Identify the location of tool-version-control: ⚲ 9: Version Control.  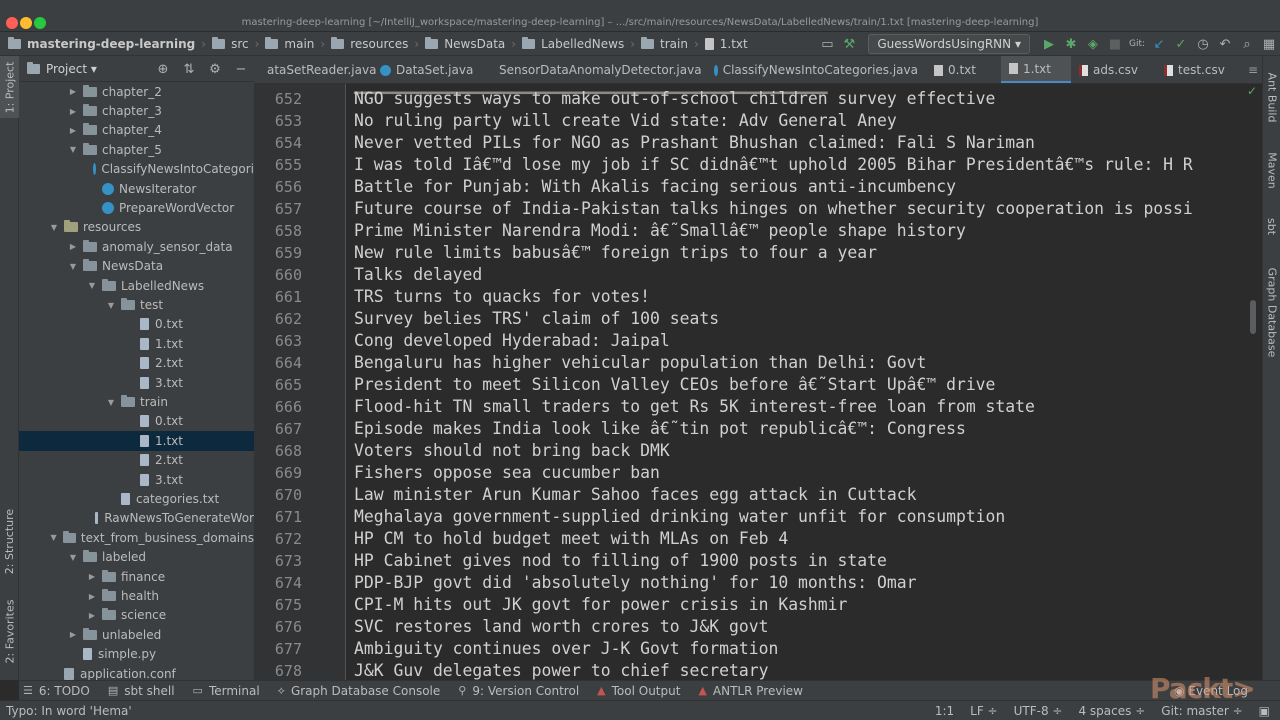
(518, 691).